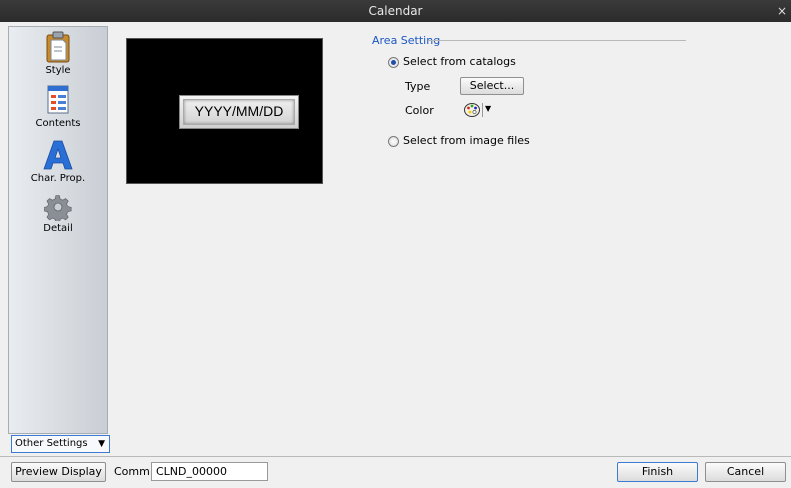 The height and width of the screenshot is (488, 791). What do you see at coordinates (472, 110) in the screenshot?
I see `palette-icon` at bounding box center [472, 110].